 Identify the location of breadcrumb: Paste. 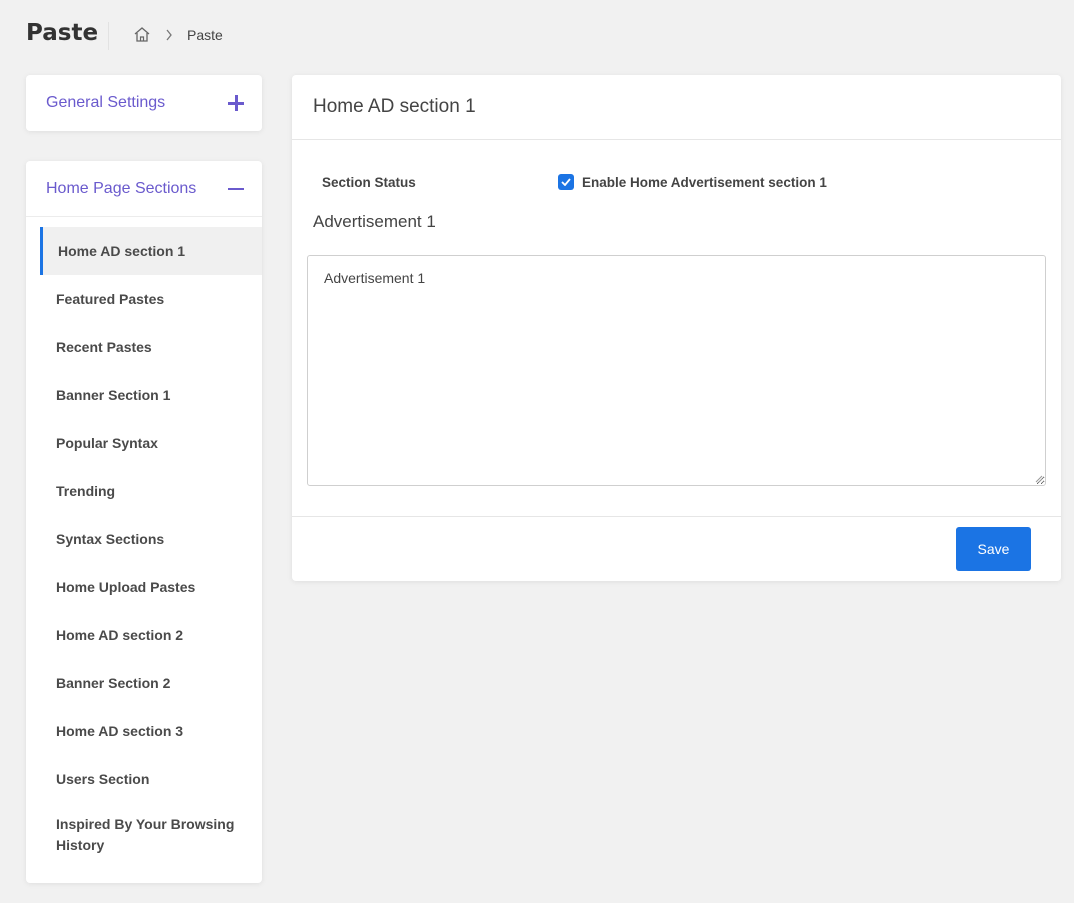
(178, 34).